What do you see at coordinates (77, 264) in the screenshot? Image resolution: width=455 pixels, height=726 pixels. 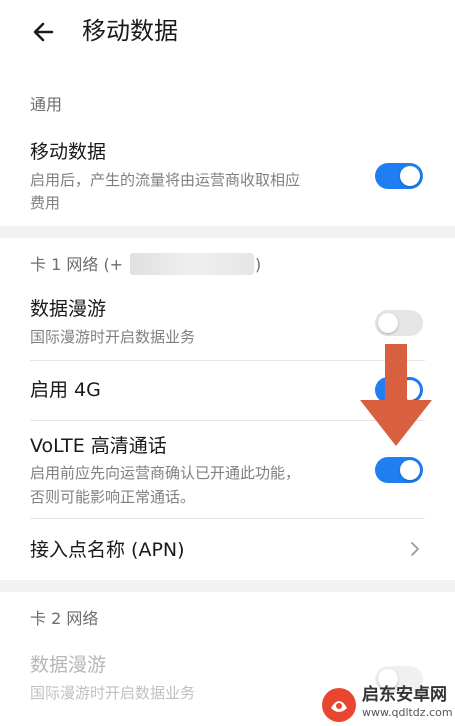 I see `section-label-card1-prefix: 卡 1 网络 (+` at bounding box center [77, 264].